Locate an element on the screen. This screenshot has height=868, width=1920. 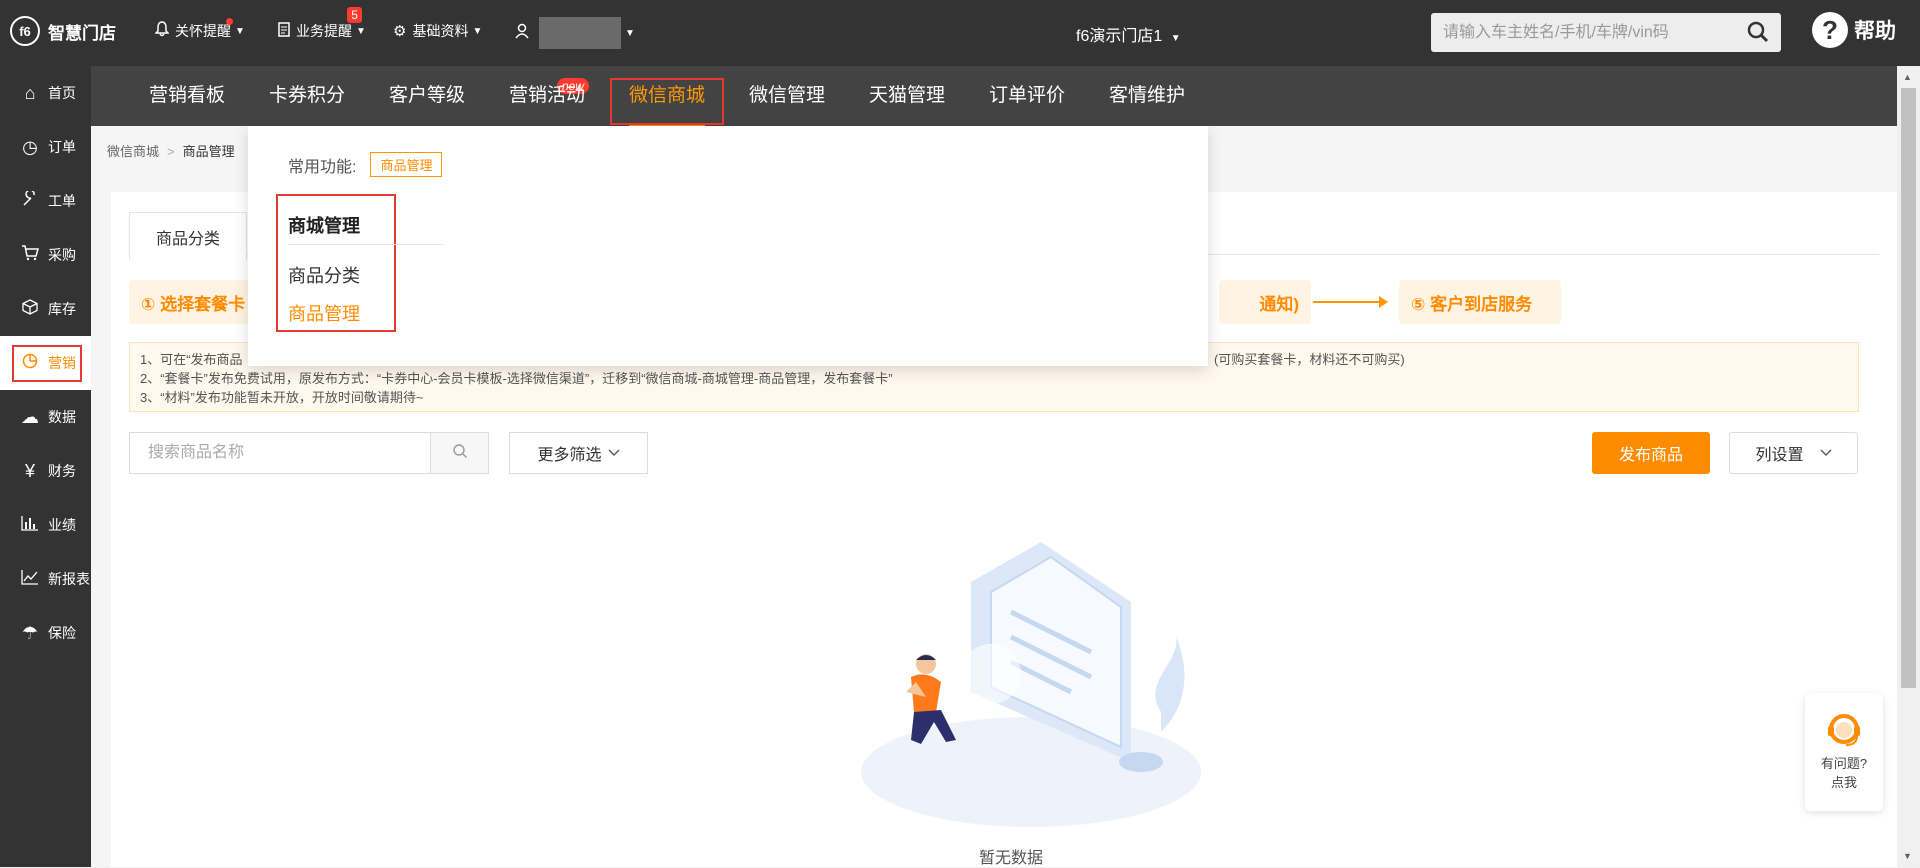
more-filter-button: 更多筛选 is located at coordinates (578, 453).